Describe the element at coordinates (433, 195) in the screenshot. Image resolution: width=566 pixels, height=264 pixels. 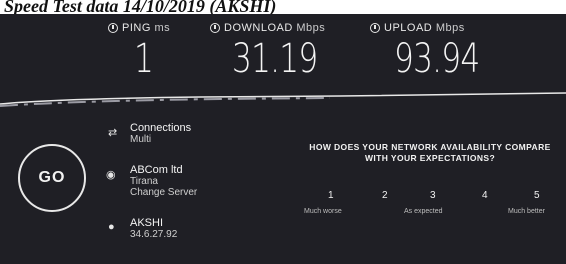
I see `rating-3: 3` at that location.